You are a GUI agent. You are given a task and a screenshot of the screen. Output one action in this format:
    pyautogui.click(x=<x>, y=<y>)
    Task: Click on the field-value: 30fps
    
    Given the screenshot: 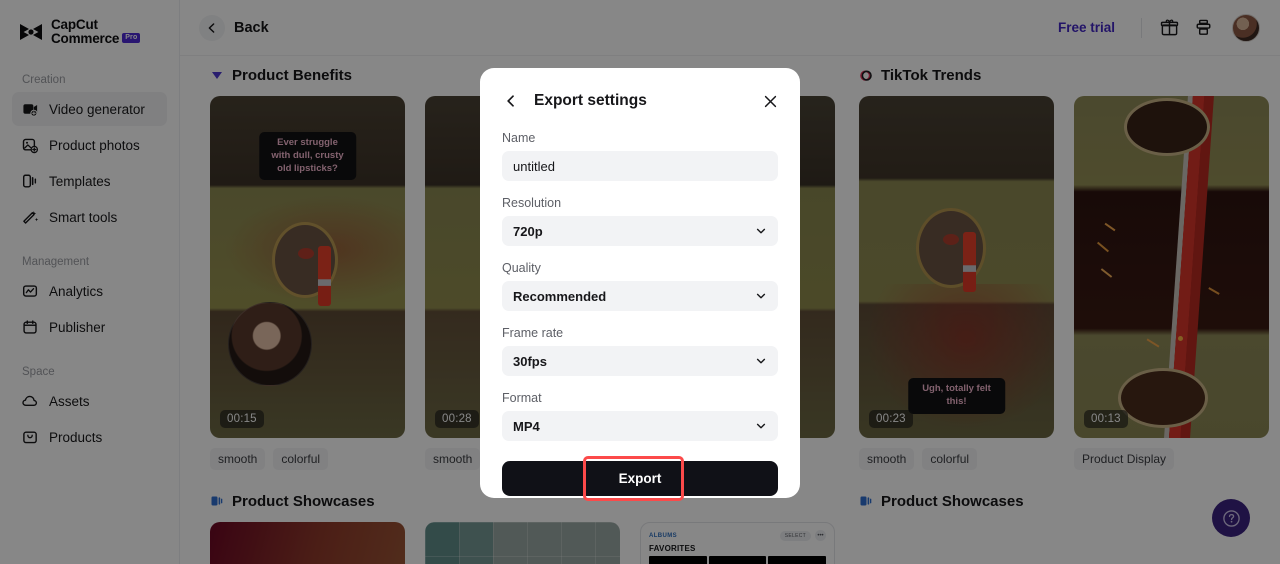 What is the action you would take?
    pyautogui.click(x=530, y=361)
    